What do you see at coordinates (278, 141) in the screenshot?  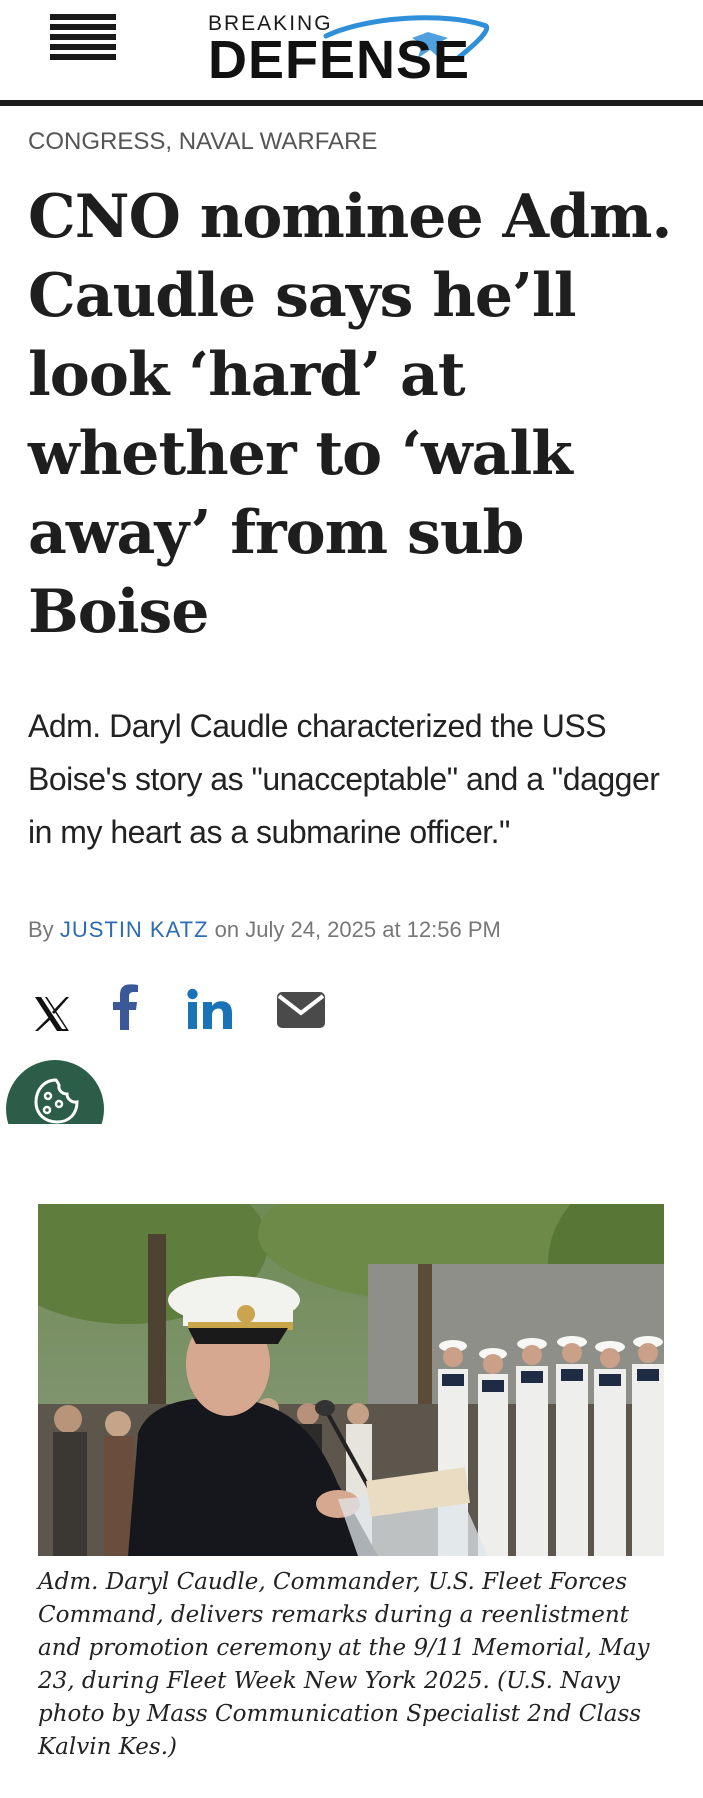 I see `category-link-naval-warfare: NAVAL WARFARE` at bounding box center [278, 141].